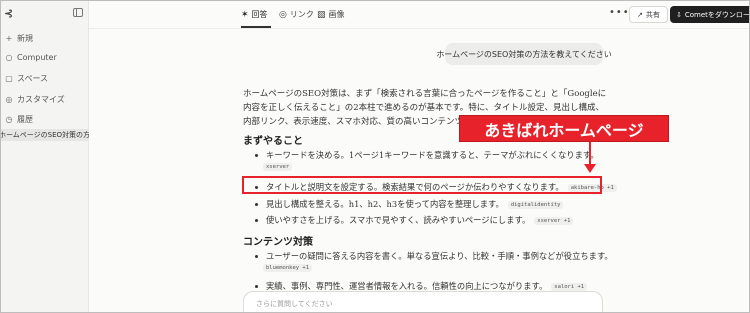 The image size is (750, 313). What do you see at coordinates (245, 14) in the screenshot?
I see `answer-icon: ✶` at bounding box center [245, 14].